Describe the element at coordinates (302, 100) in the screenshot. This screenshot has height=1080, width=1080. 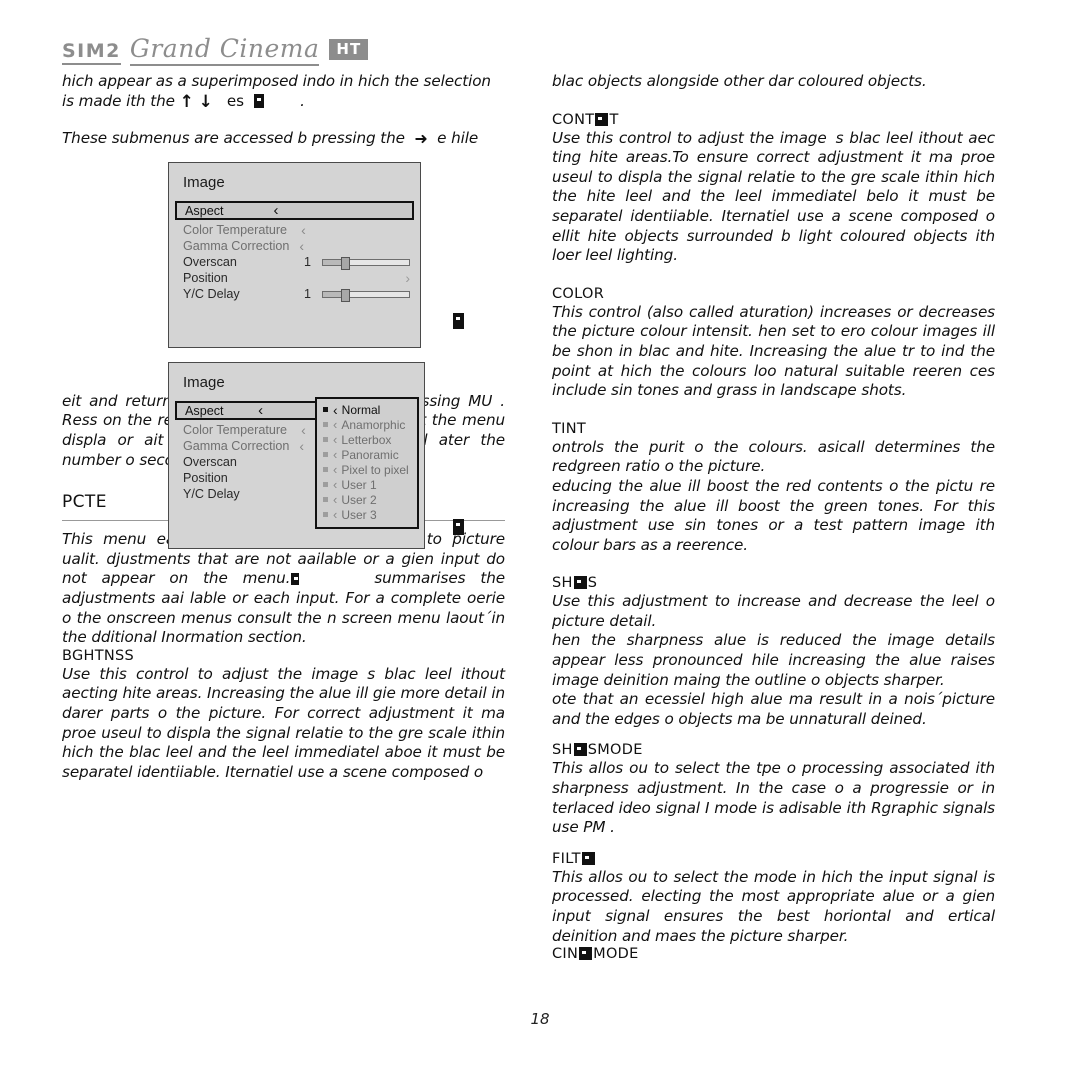
I see `intro-trailing: .` at that location.